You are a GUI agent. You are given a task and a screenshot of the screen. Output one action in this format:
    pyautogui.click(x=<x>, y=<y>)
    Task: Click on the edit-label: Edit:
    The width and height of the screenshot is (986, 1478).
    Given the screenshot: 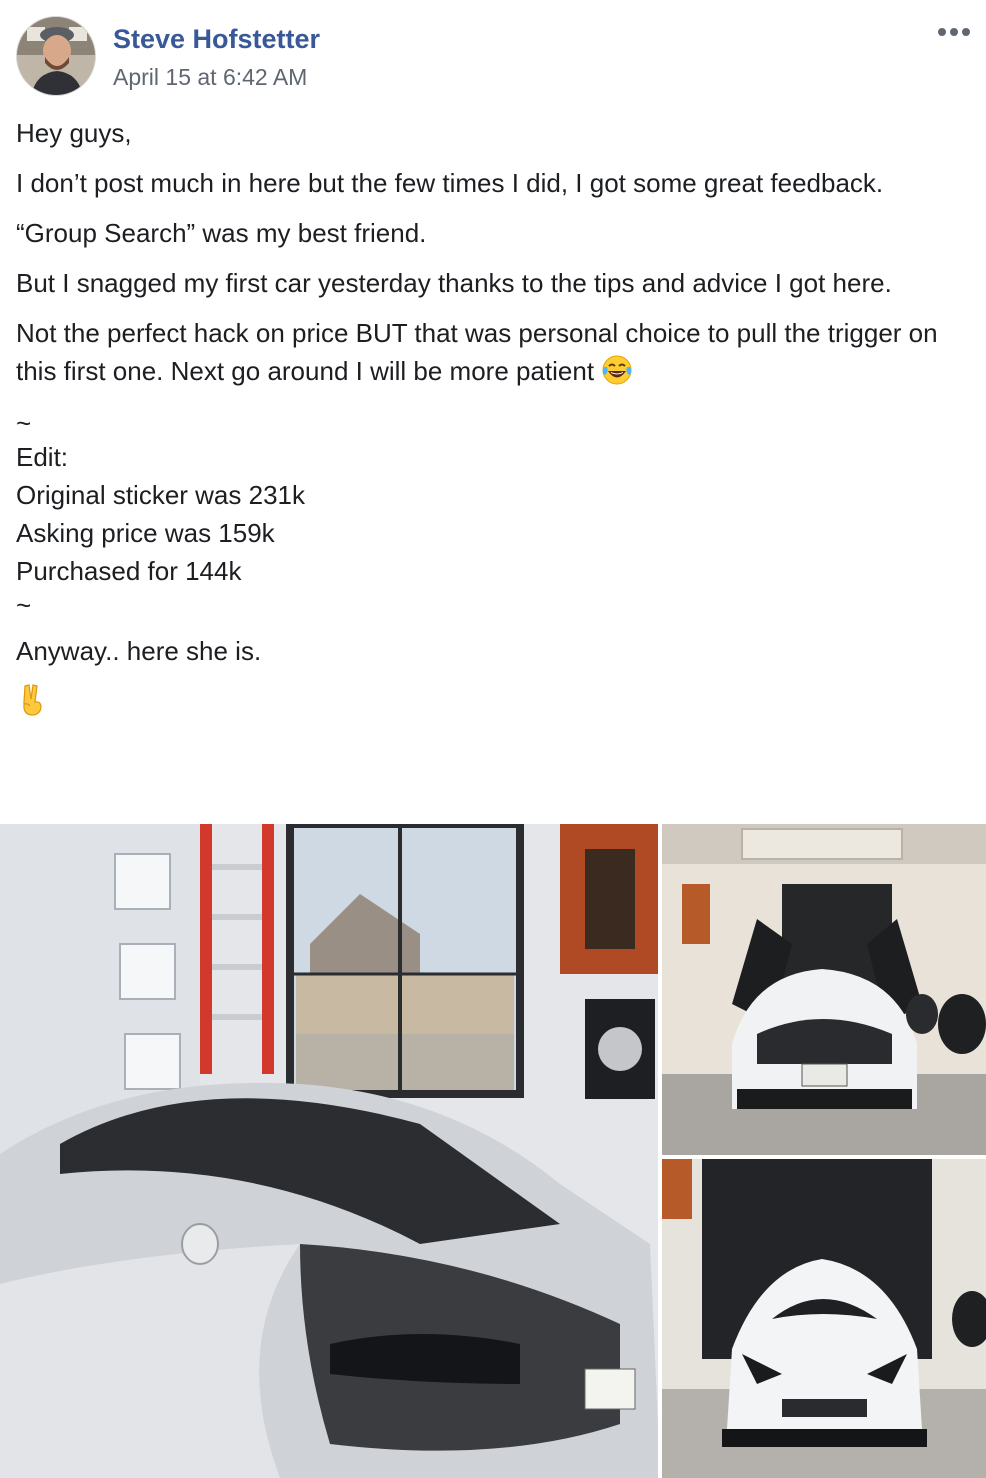 What is the action you would take?
    pyautogui.click(x=42, y=457)
    